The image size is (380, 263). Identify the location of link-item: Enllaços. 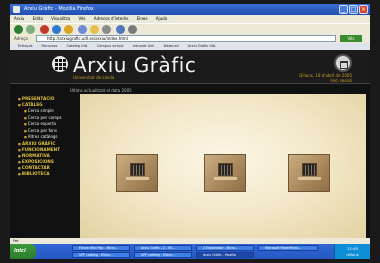
(25, 46).